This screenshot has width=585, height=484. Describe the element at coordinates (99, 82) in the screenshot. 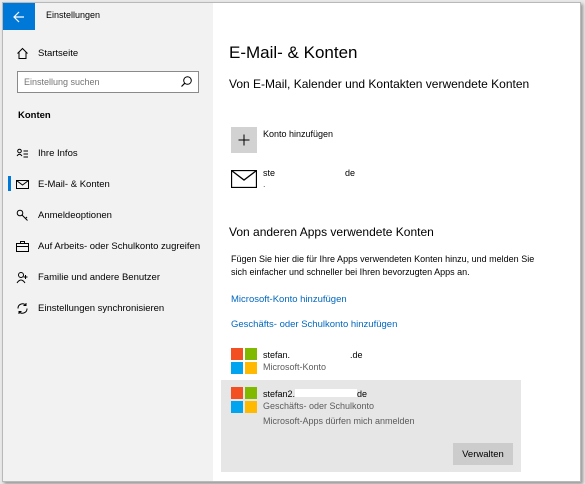

I see `search-input` at that location.